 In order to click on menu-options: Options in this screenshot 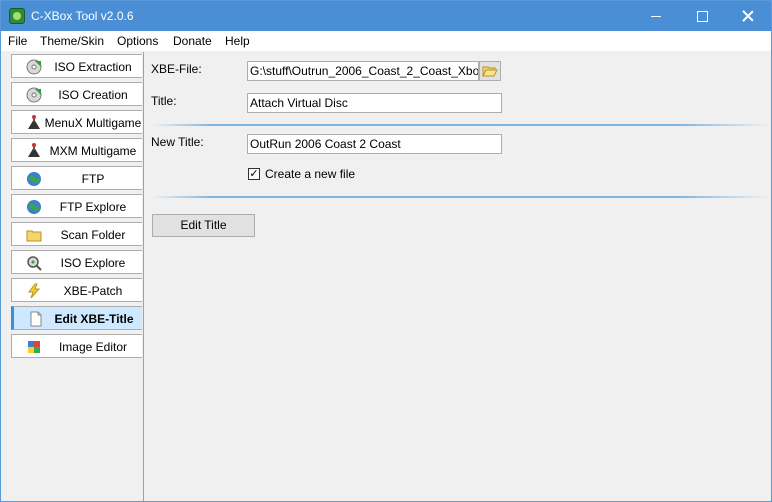, I will do `click(137, 41)`.